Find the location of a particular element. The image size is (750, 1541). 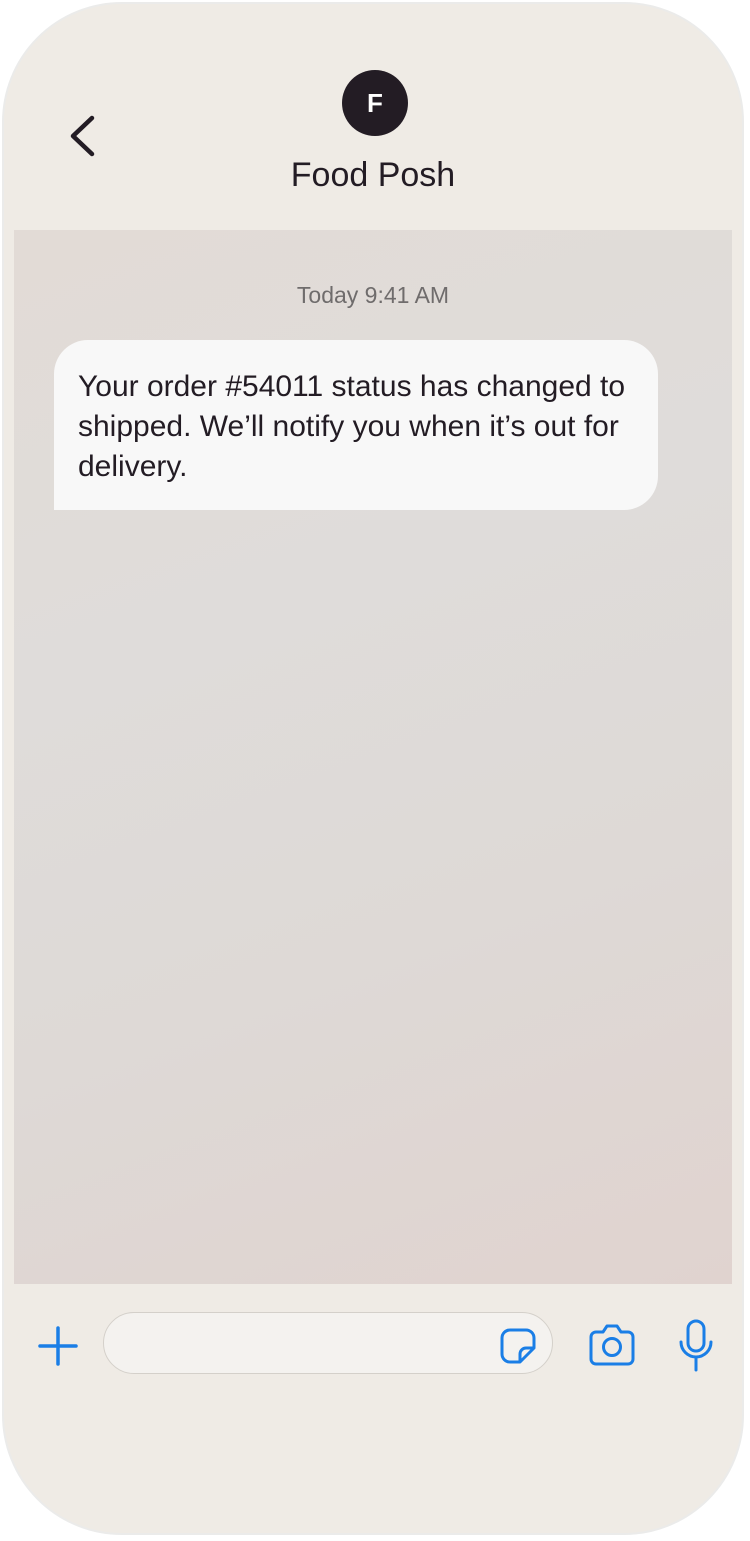

camera-icon is located at coordinates (612, 1345).